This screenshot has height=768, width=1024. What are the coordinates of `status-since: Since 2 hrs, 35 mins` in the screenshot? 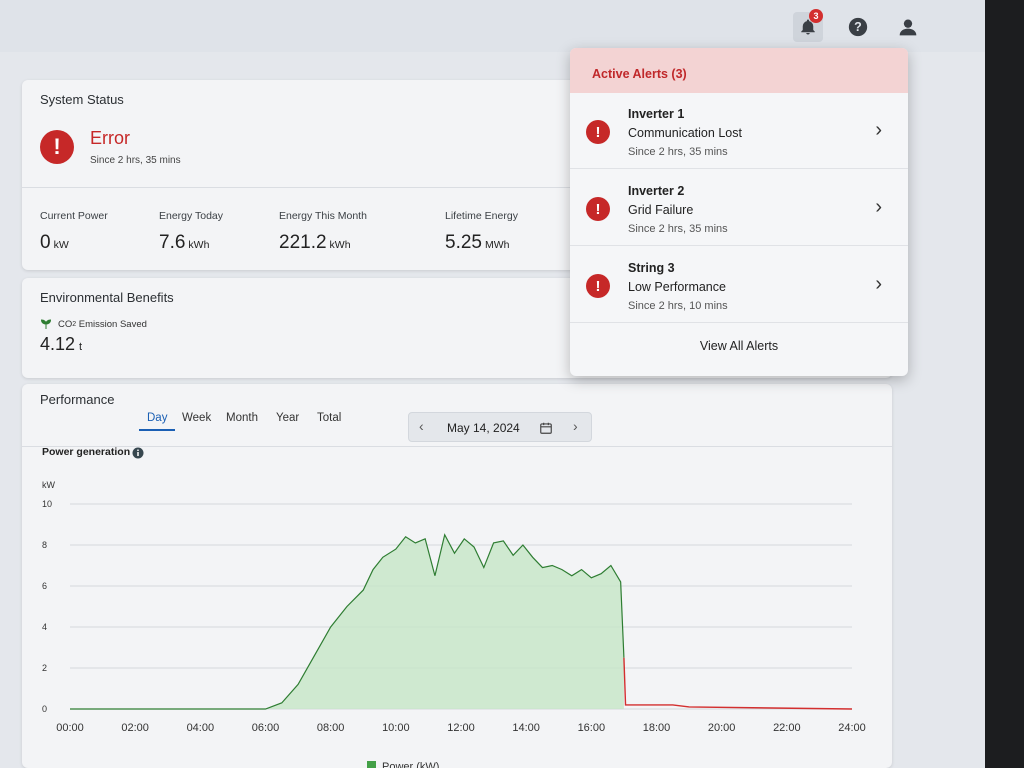 It's located at (135, 160).